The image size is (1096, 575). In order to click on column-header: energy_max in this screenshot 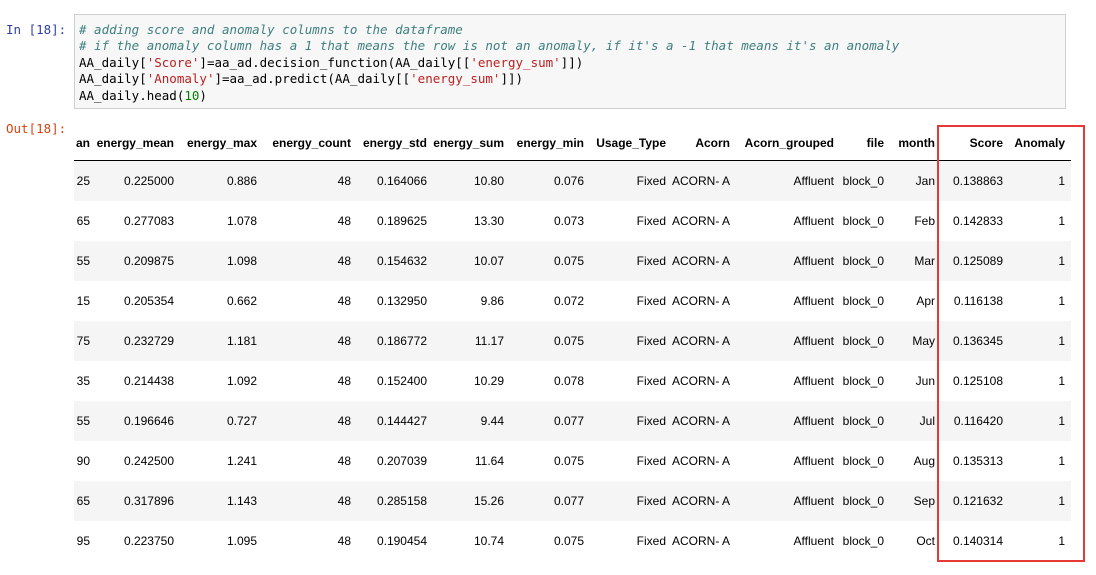, I will do `click(221, 143)`.